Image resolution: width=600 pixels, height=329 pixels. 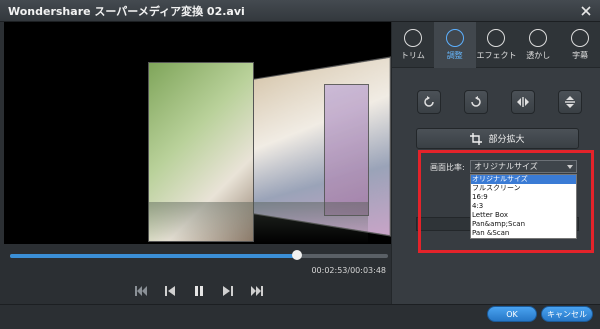 I want to click on scissors-icon, so click(x=412, y=38).